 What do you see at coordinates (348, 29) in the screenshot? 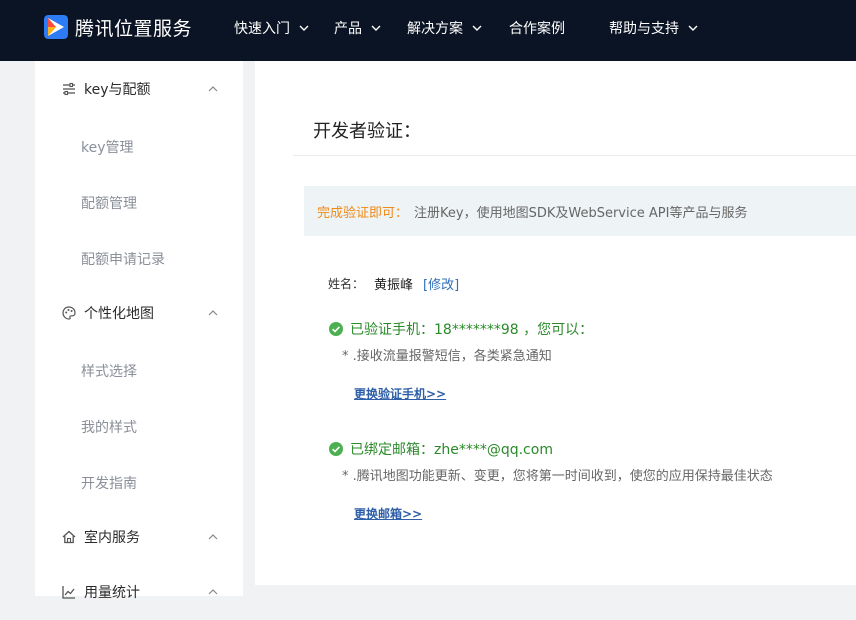
I see `nav-label: 产品` at bounding box center [348, 29].